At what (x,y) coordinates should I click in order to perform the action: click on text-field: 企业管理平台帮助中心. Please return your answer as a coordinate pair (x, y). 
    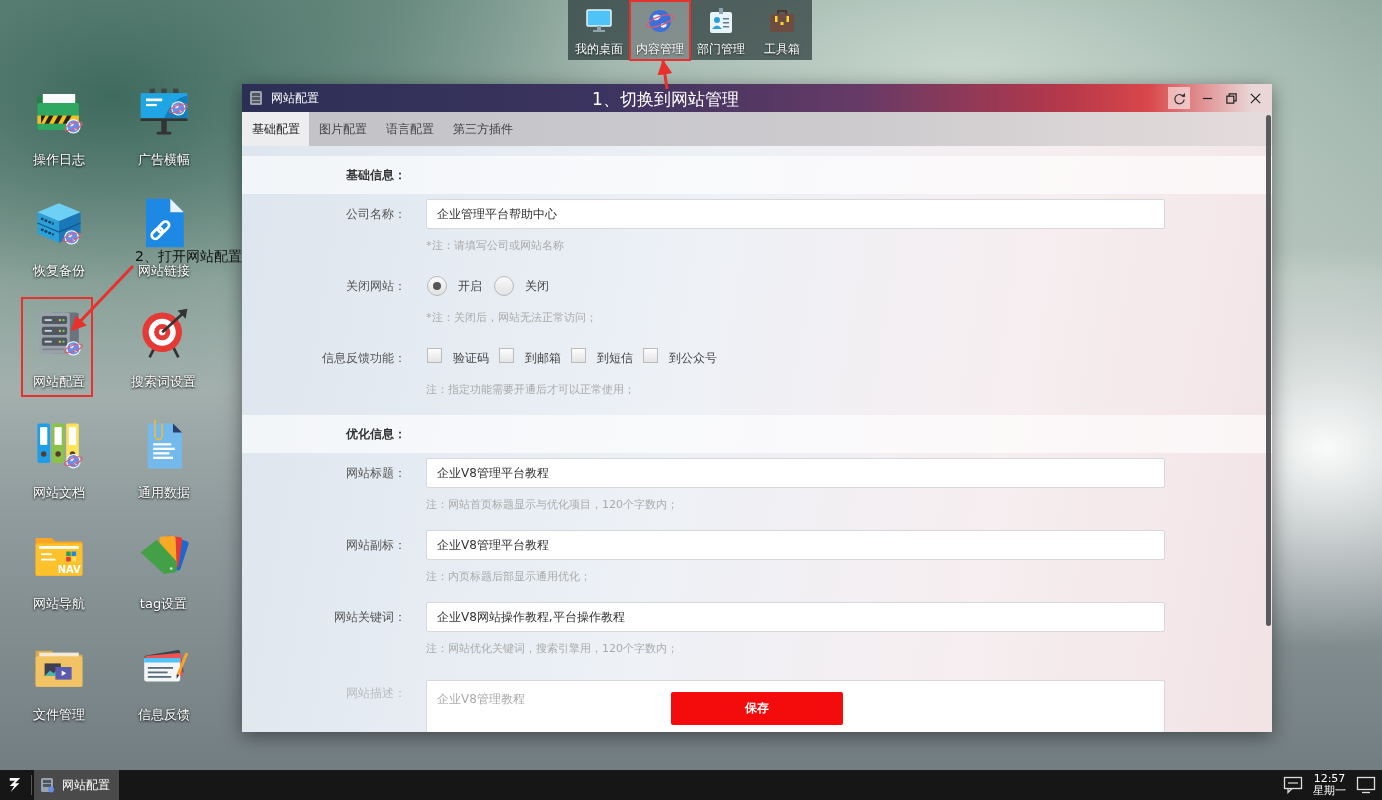
    Looking at the image, I should click on (795, 214).